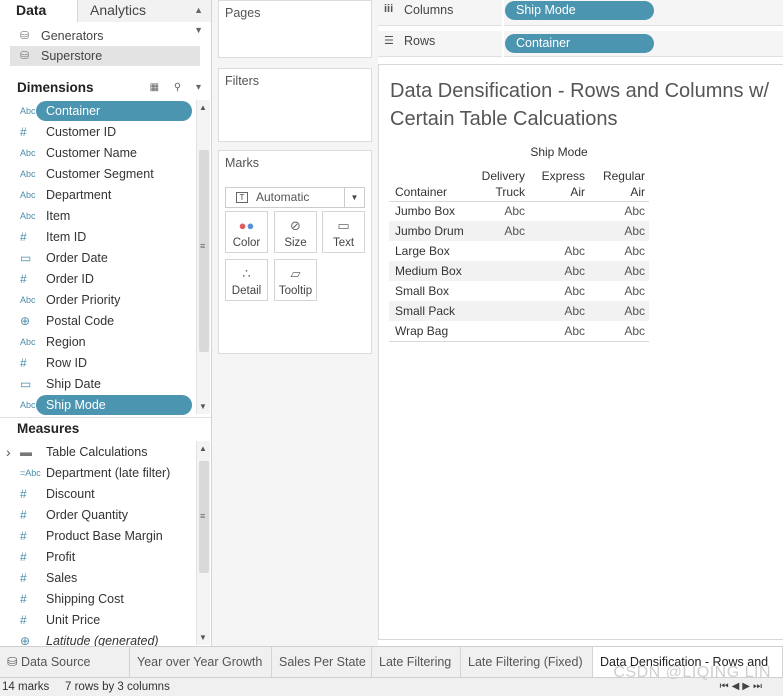  I want to click on measures-scrollbar: ▲ ≡ ▼, so click(203, 543).